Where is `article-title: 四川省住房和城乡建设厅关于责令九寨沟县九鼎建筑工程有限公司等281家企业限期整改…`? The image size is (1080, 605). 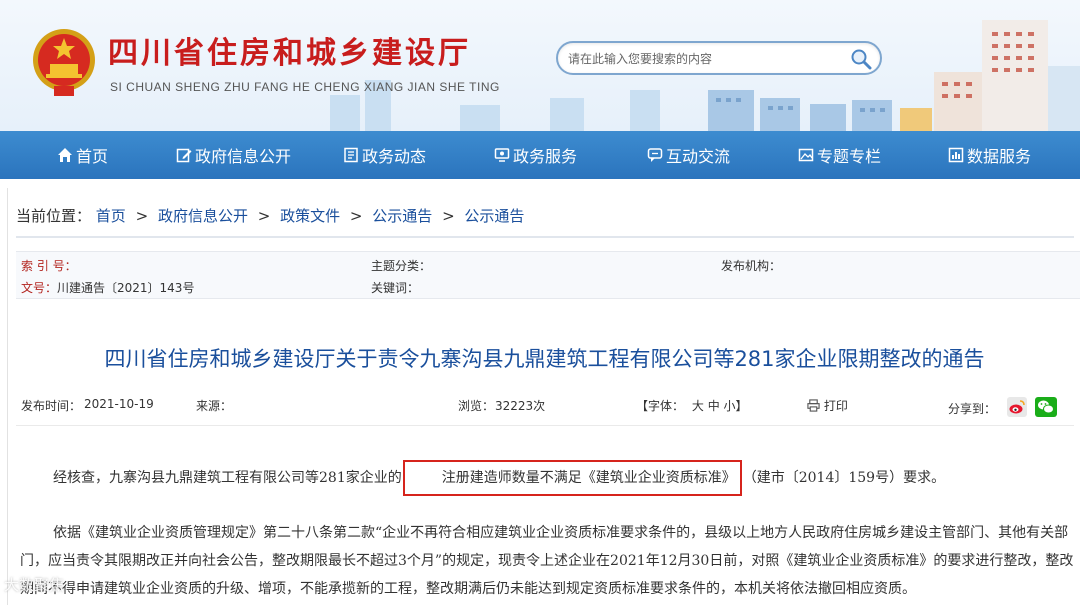 article-title: 四川省住房和城乡建设厅关于责令九寨沟县九鼎建筑工程有限公司等281家企业限期整改… is located at coordinates (544, 359).